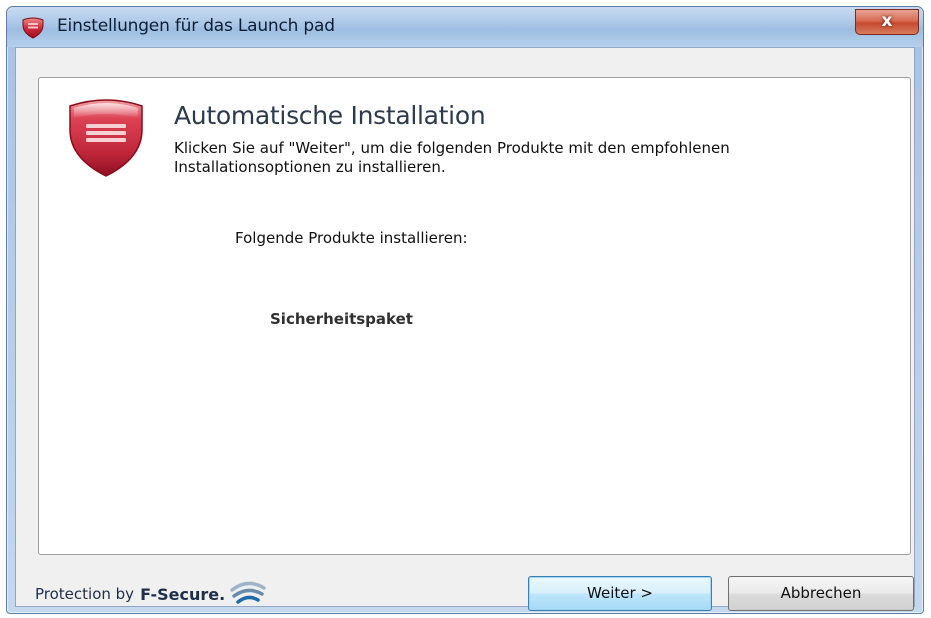 The width and height of the screenshot is (931, 618). I want to click on cancel-button: Abbrechen, so click(821, 593).